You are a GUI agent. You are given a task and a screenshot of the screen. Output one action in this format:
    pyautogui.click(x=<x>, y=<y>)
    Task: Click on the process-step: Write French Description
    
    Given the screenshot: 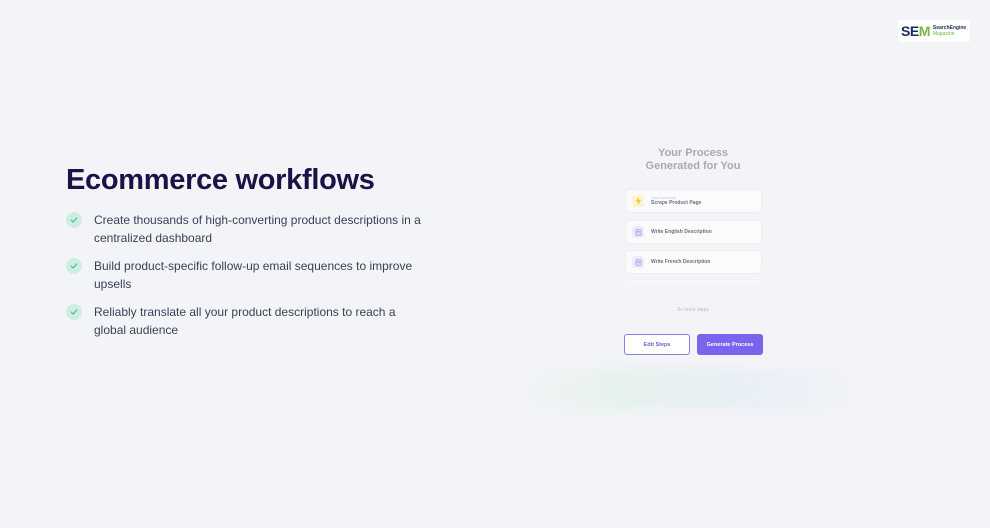 What is the action you would take?
    pyautogui.click(x=693, y=262)
    